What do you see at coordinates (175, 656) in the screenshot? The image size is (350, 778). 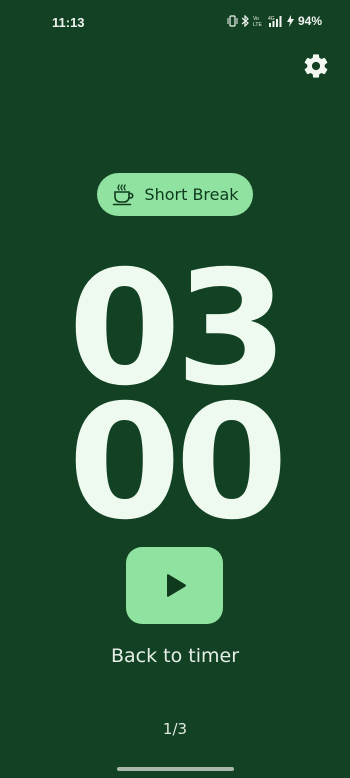 I see `back-to-timer-link: Back to timer` at bounding box center [175, 656].